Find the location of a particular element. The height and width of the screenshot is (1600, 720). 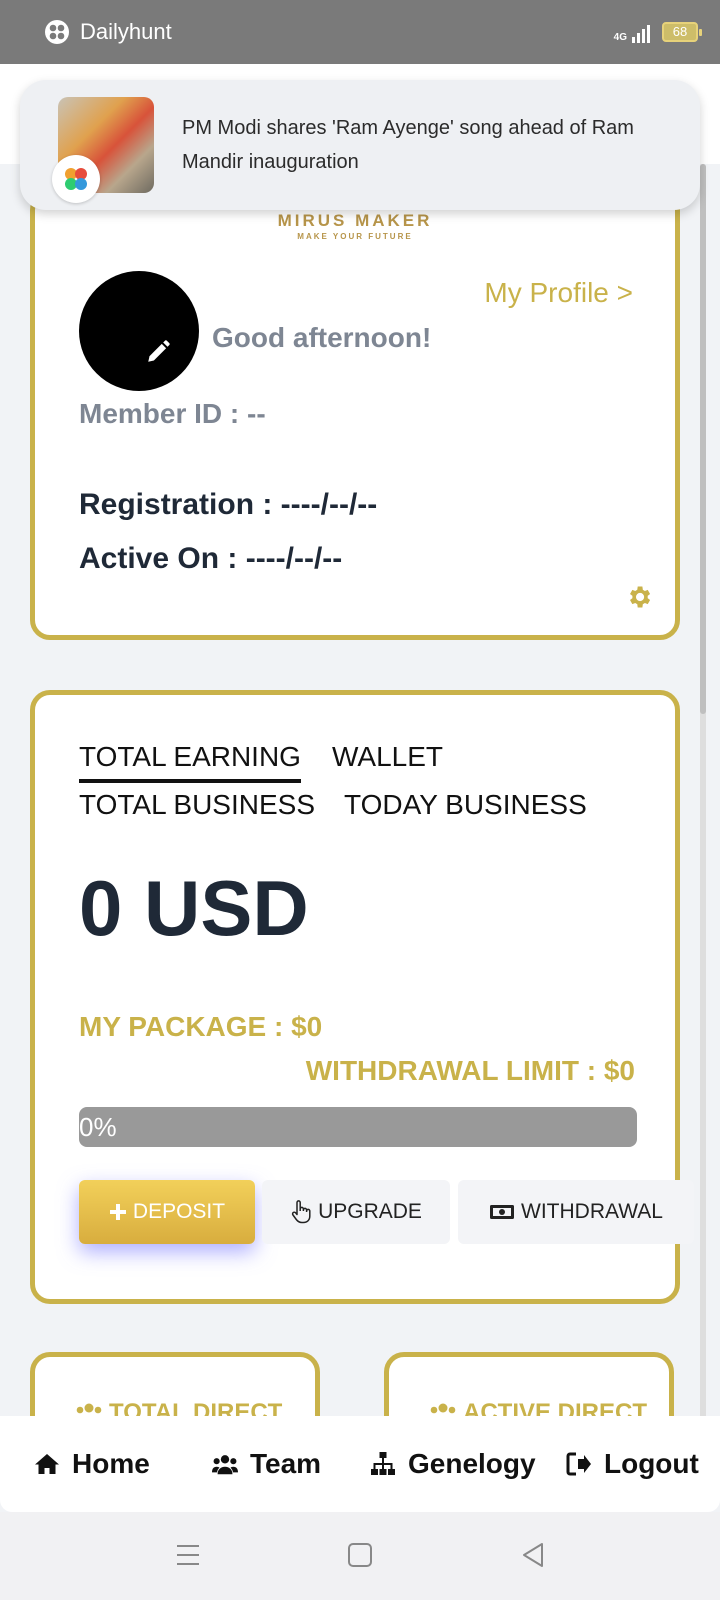

bottom-nav: Home Team Genelogy Logout is located at coordinates (360, 1464).